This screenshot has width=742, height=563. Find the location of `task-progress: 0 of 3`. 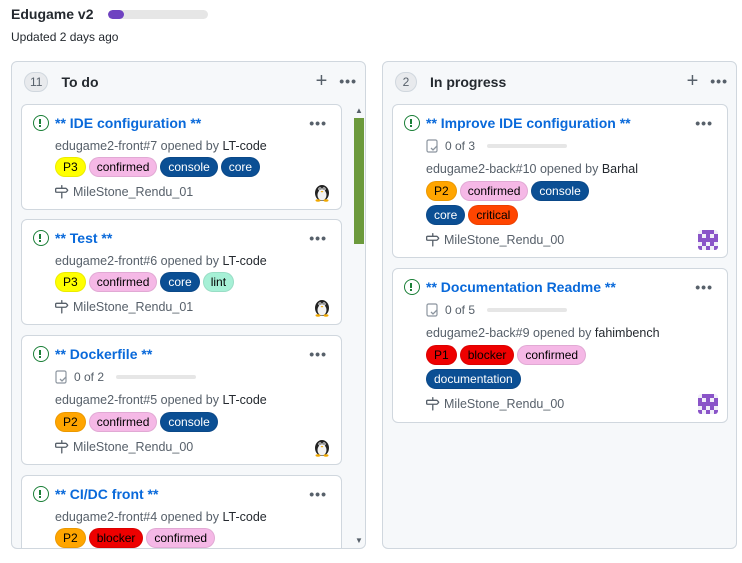

task-progress: 0 of 3 is located at coordinates (497, 146).